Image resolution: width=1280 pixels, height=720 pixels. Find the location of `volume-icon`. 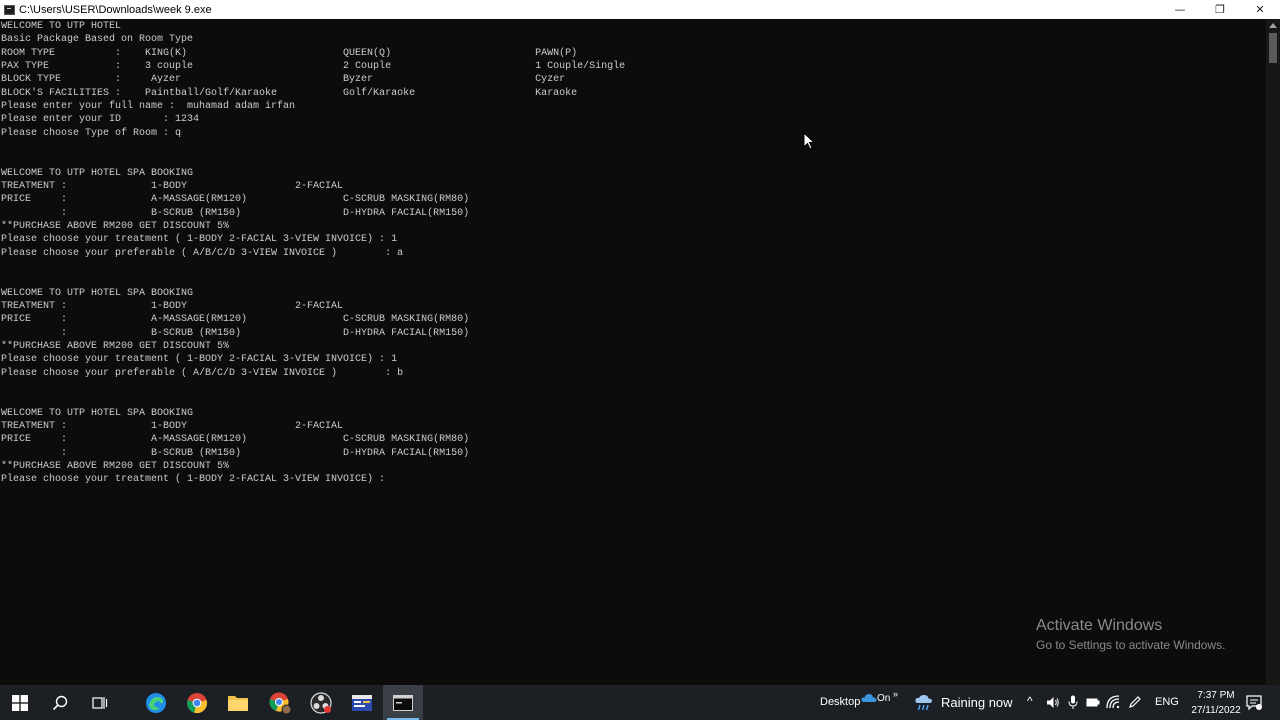

volume-icon is located at coordinates (1053, 702).